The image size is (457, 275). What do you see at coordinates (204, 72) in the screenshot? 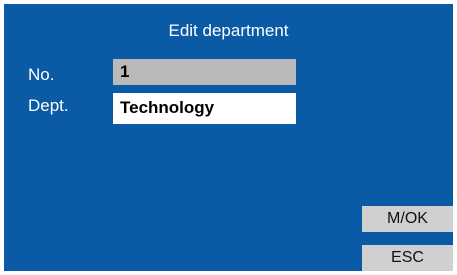
I see `no-field: 1` at bounding box center [204, 72].